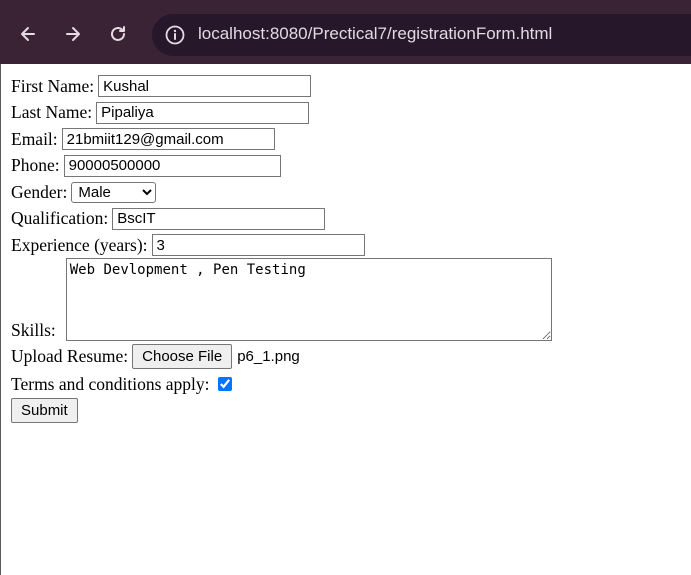  I want to click on email-row: Email:, so click(281, 139).